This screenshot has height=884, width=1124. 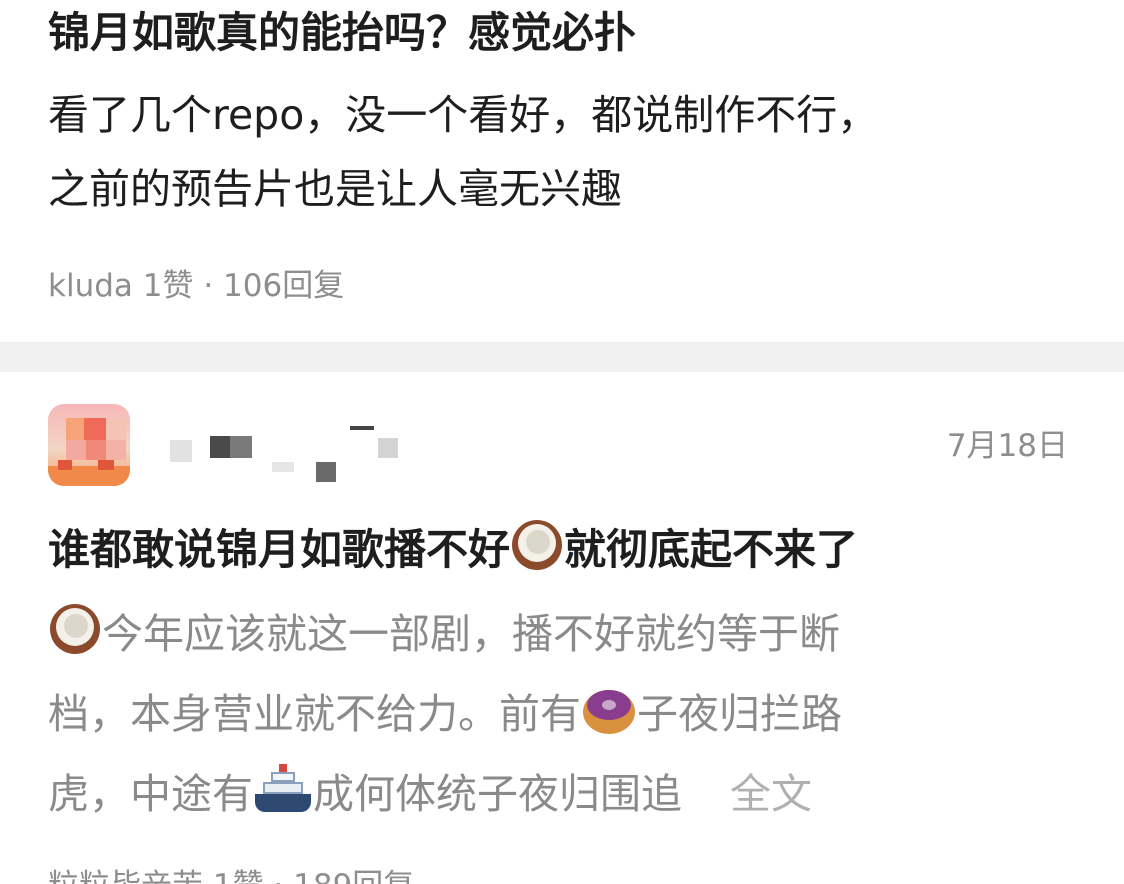 I want to click on divider, so click(x=562, y=357).